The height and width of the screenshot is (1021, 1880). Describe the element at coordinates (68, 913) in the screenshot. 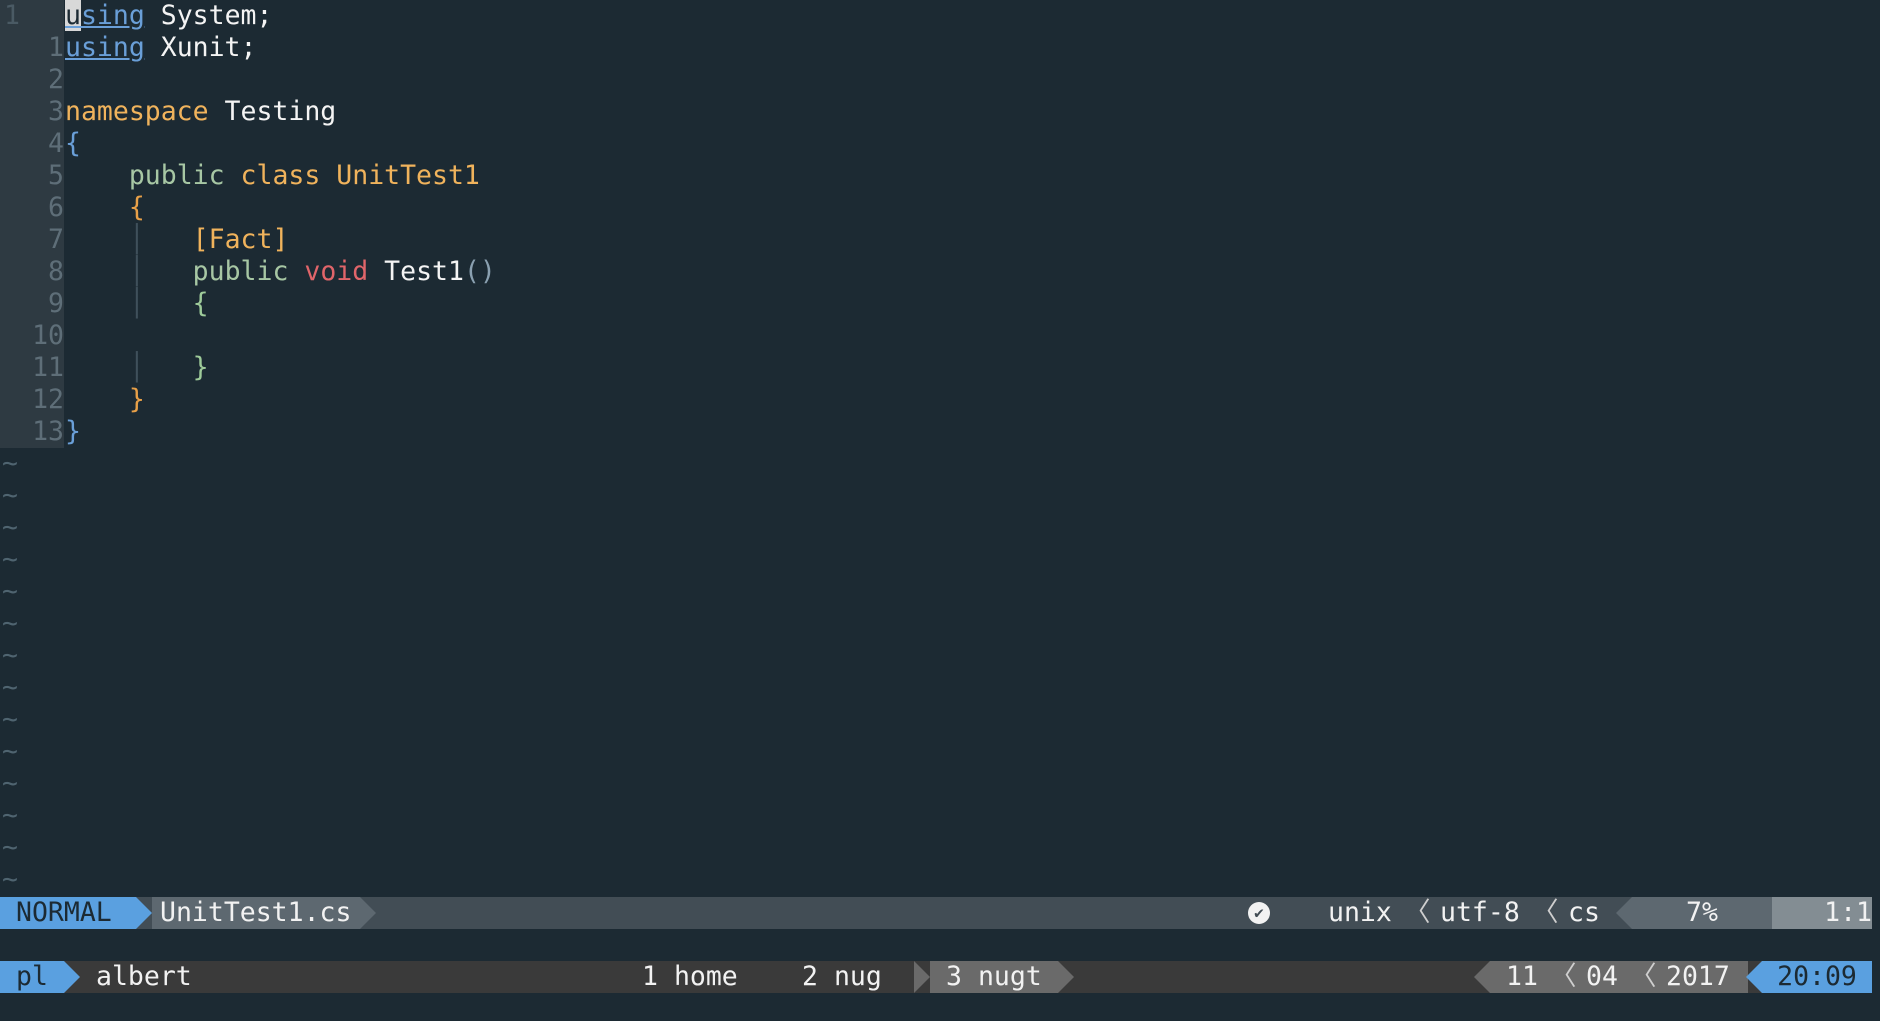

I see `mode-indicator: NORMAL` at that location.